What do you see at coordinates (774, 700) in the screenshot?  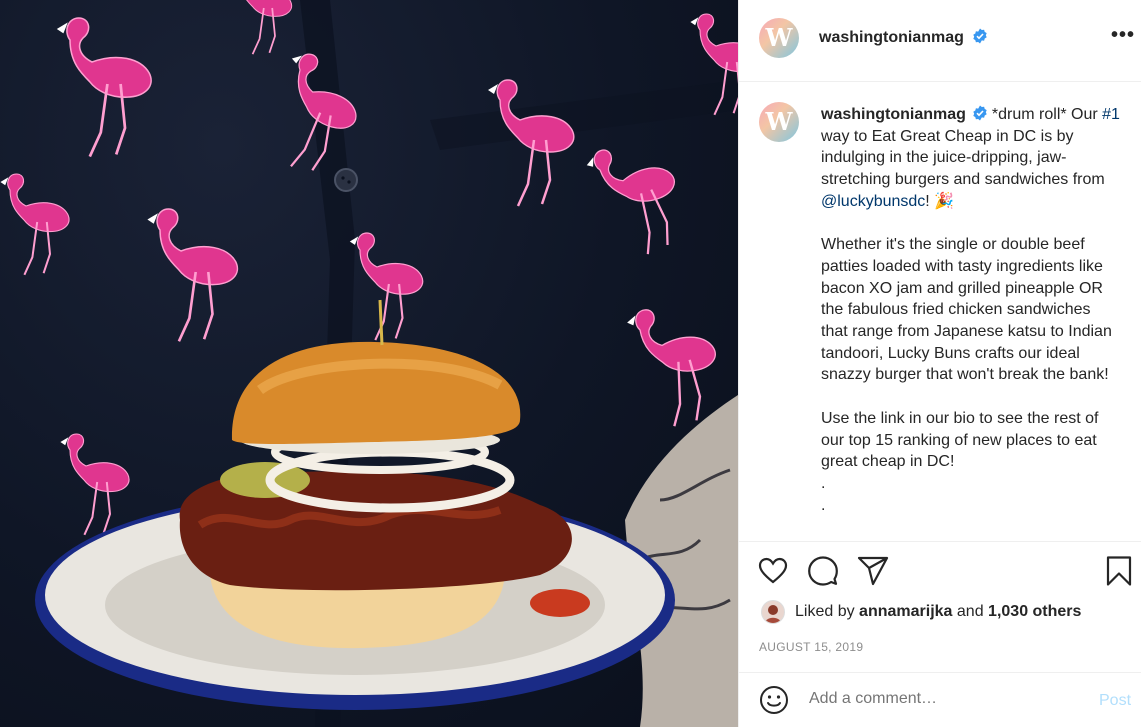 I see `emoji-icon` at bounding box center [774, 700].